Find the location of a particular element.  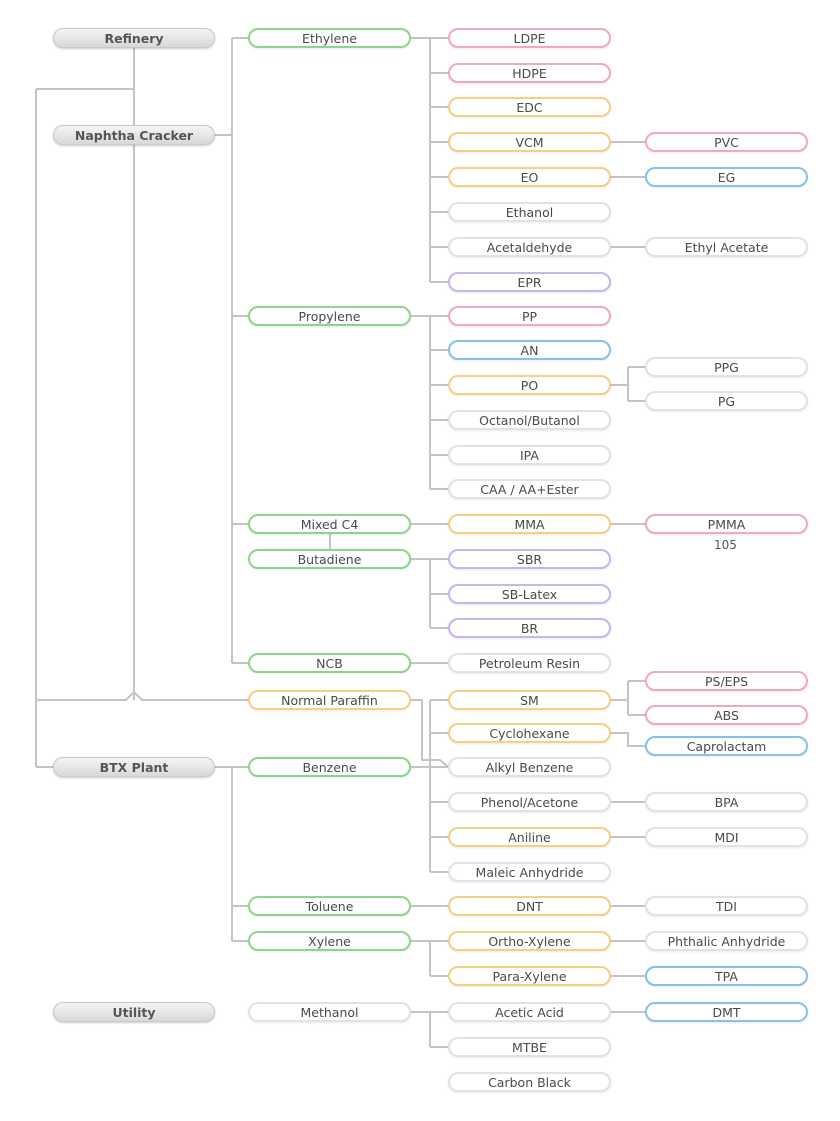

node-phenol-acetone: Phenol/Acetone is located at coordinates (529, 802).